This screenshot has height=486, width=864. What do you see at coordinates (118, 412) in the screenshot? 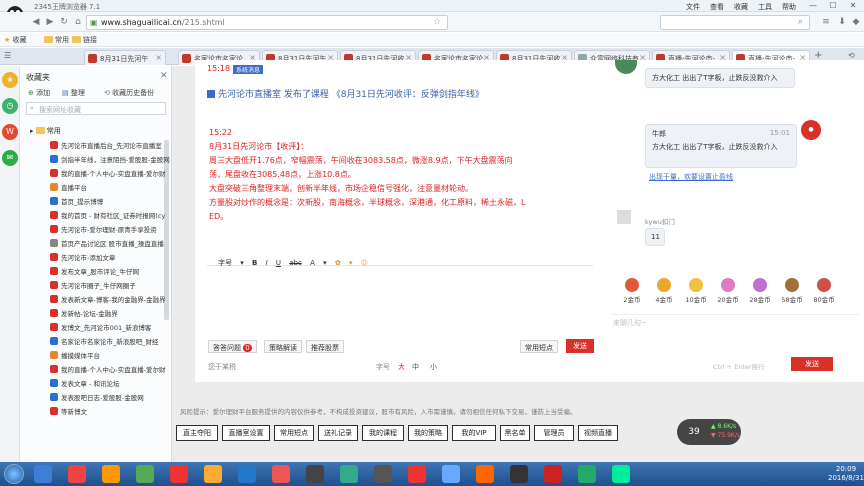
I see `favorite-item: 等新博文` at bounding box center [118, 412].